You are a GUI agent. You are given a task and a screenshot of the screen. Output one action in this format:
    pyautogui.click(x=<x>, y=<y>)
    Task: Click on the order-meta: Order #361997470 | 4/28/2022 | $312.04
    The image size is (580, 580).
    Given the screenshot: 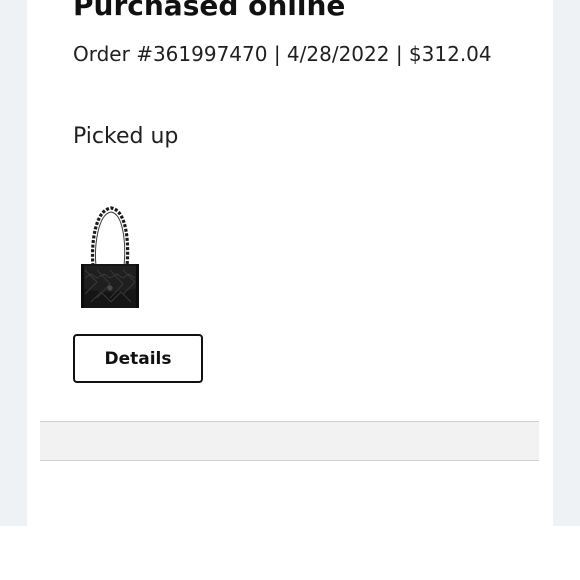 What is the action you would take?
    pyautogui.click(x=282, y=54)
    